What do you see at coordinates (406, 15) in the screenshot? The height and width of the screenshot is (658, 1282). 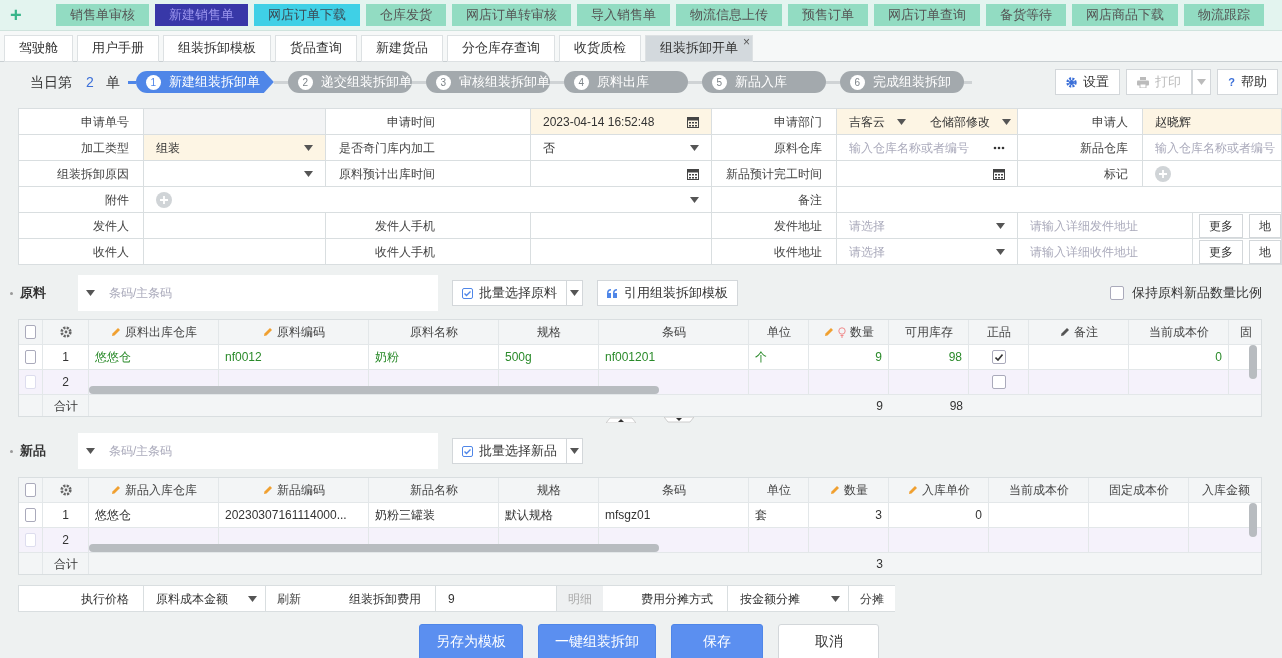 I see `nav-button: 仓库发货` at bounding box center [406, 15].